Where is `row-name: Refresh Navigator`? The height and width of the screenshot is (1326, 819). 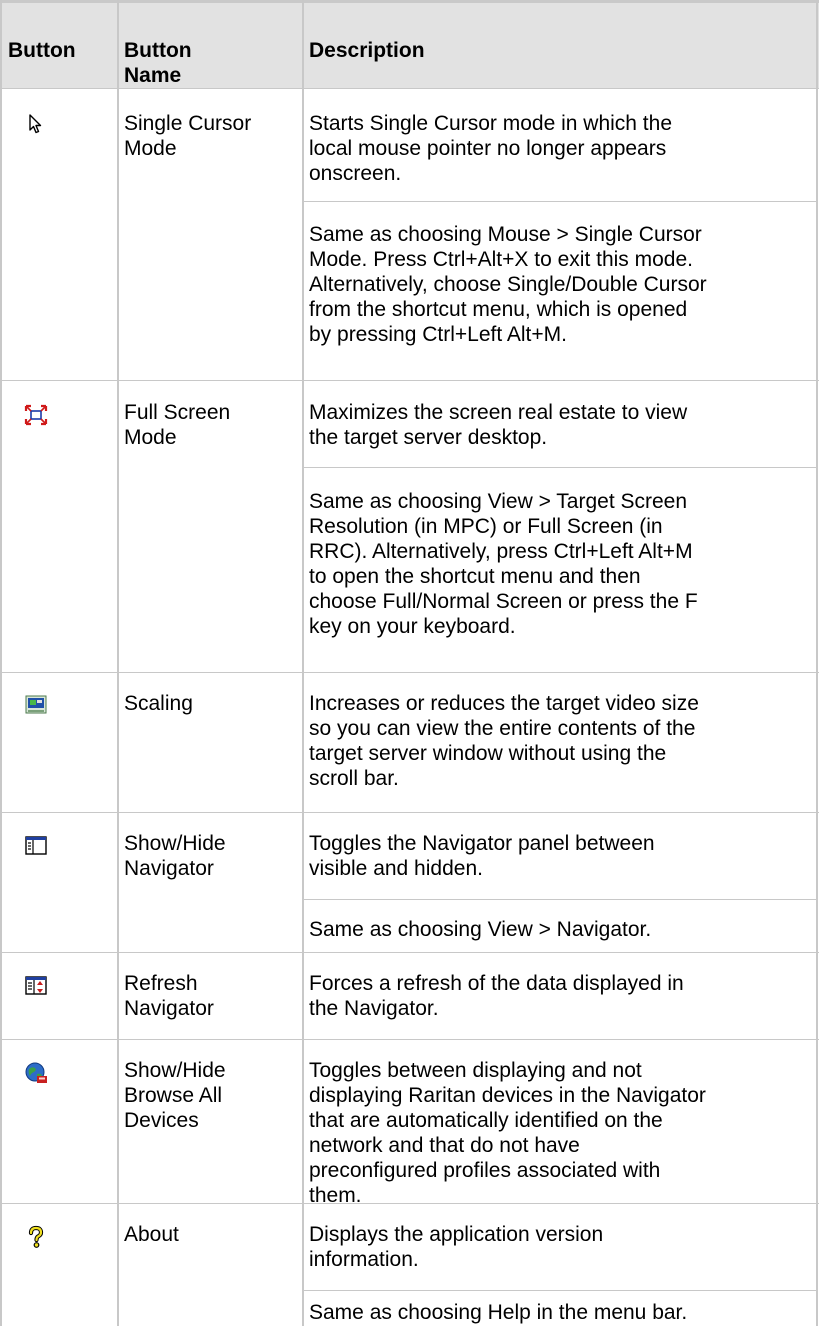 row-name: Refresh Navigator is located at coordinates (169, 996).